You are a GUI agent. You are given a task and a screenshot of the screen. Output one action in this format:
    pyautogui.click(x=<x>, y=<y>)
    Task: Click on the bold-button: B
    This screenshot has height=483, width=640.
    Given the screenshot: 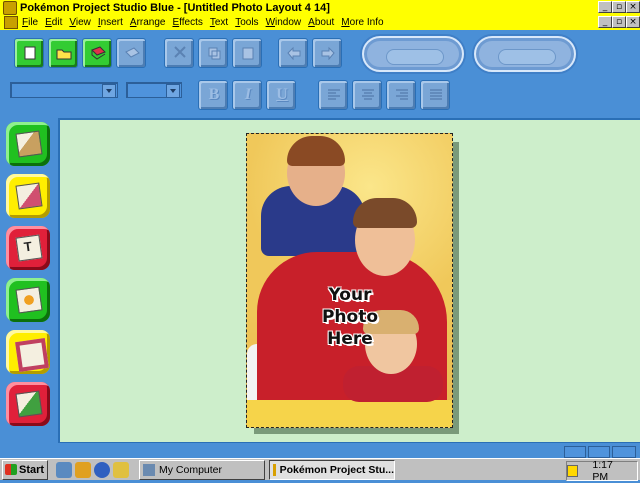 What is the action you would take?
    pyautogui.click(x=213, y=95)
    